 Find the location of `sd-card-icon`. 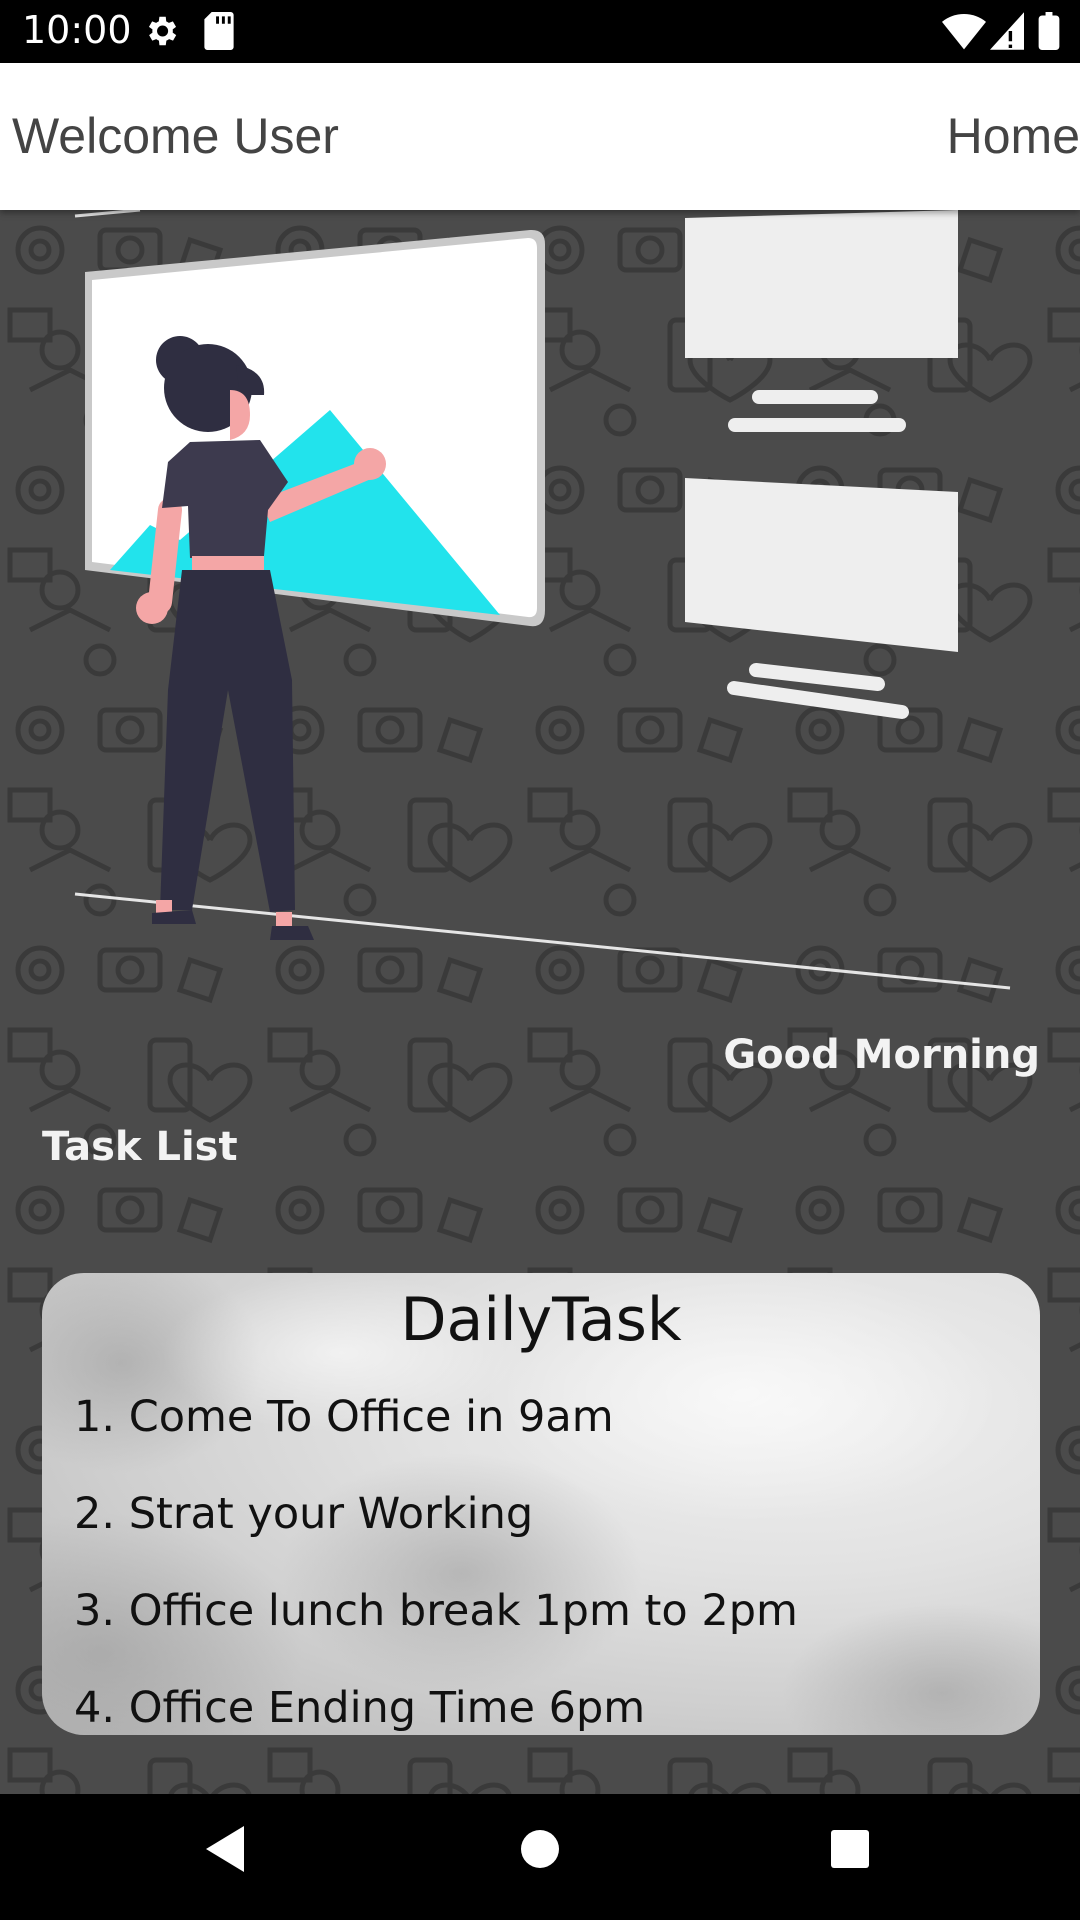

sd-card-icon is located at coordinates (219, 33).